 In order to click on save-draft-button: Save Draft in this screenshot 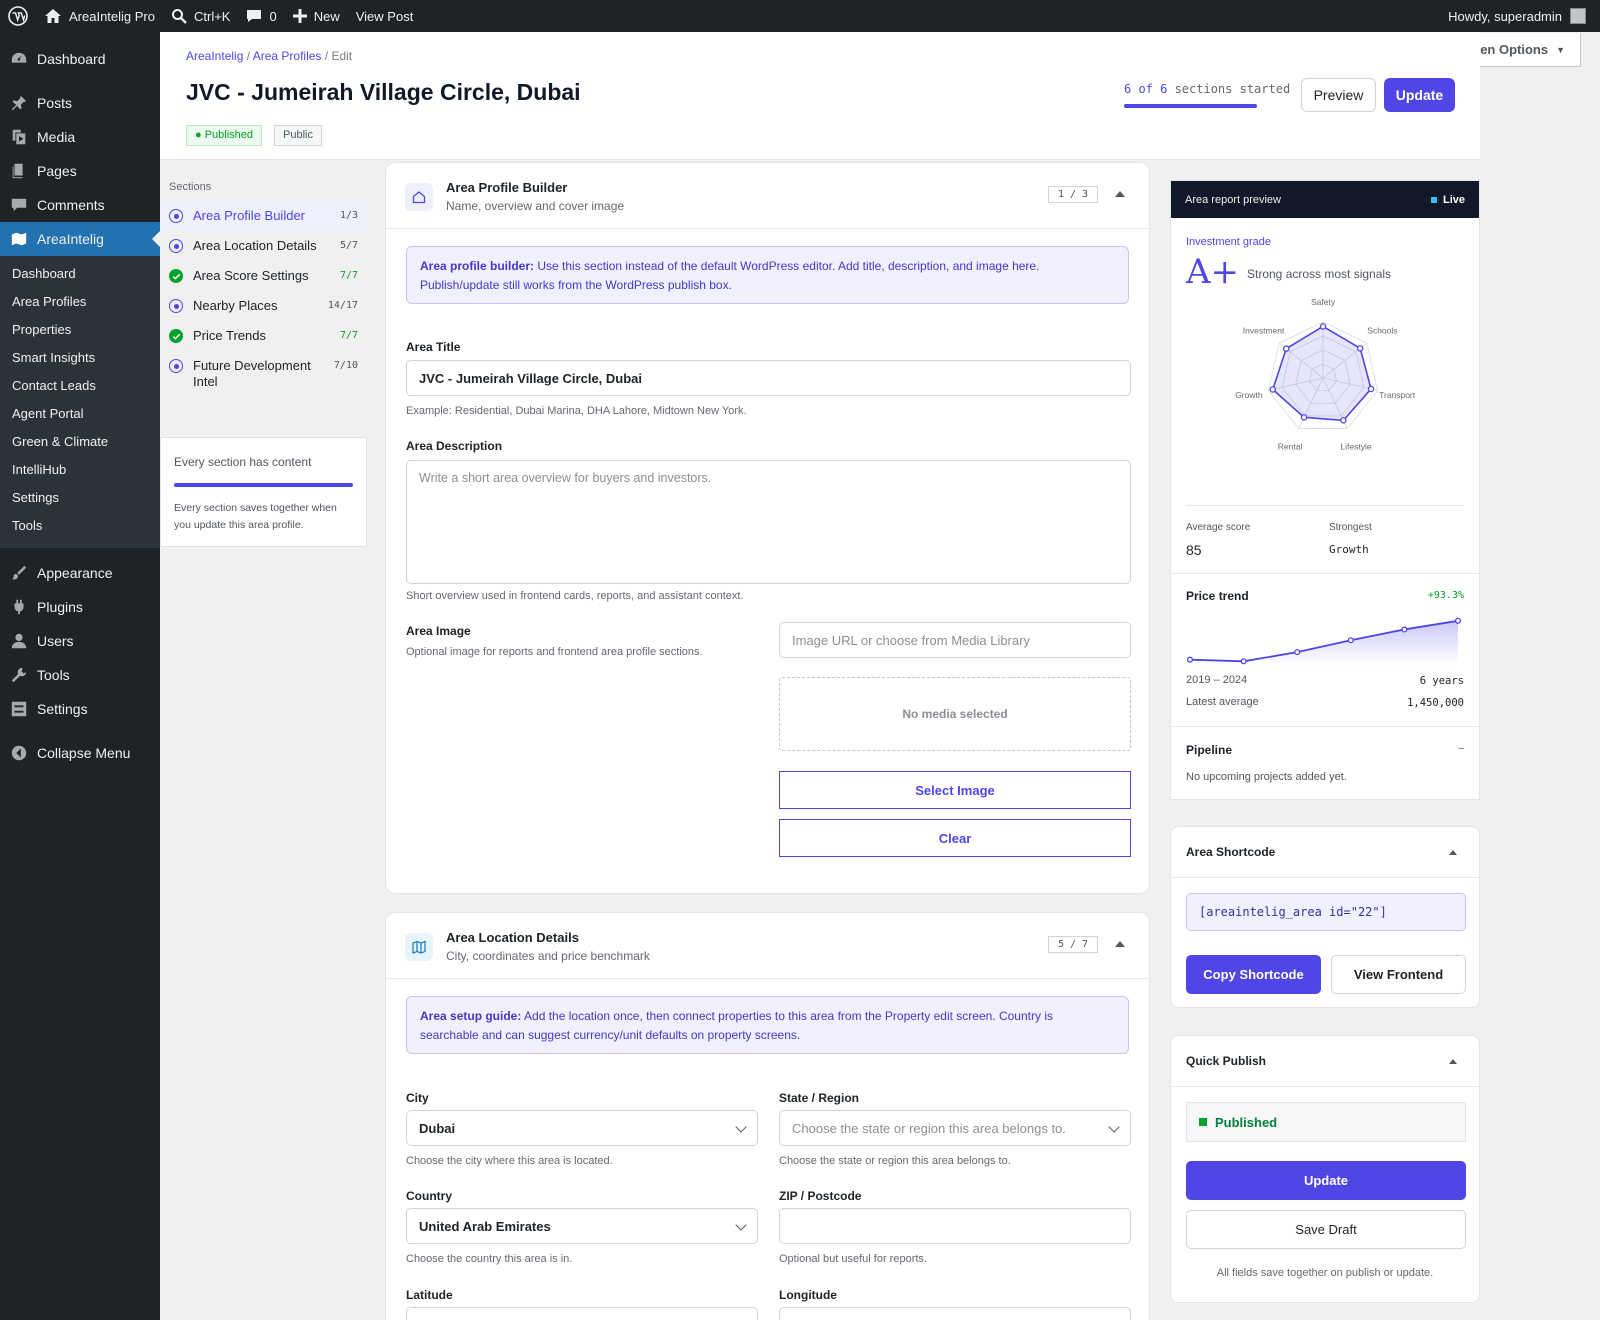, I will do `click(1326, 1229)`.